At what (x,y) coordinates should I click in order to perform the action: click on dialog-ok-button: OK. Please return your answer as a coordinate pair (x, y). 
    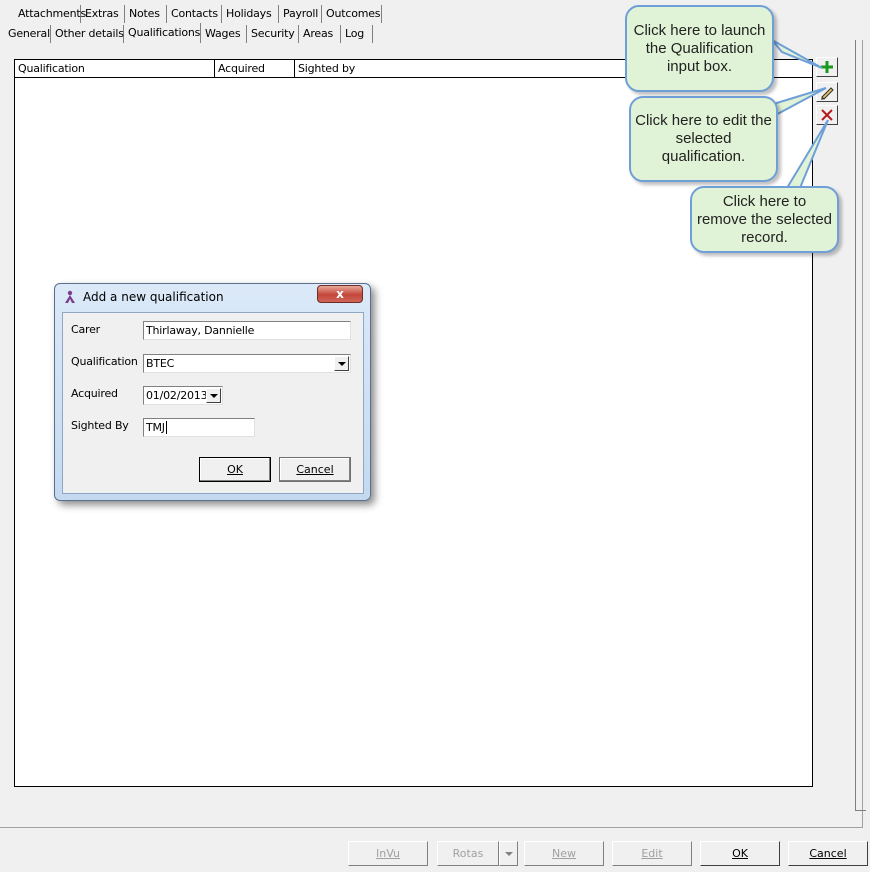
    Looking at the image, I should click on (235, 469).